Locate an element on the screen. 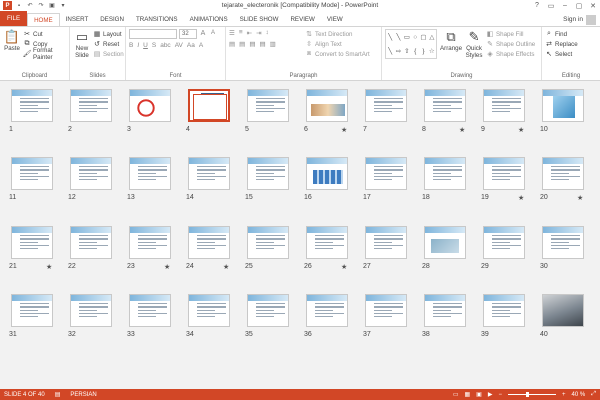  paste-button: 📋 Paste is located at coordinates (12, 44).